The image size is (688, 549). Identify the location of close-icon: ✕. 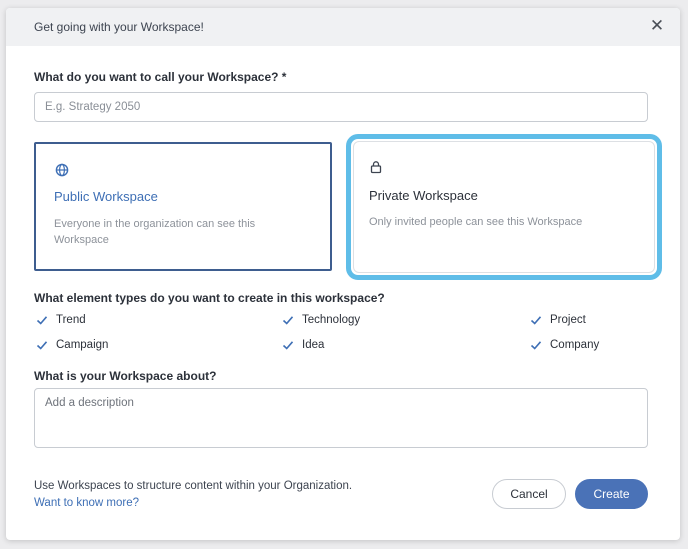
(657, 26).